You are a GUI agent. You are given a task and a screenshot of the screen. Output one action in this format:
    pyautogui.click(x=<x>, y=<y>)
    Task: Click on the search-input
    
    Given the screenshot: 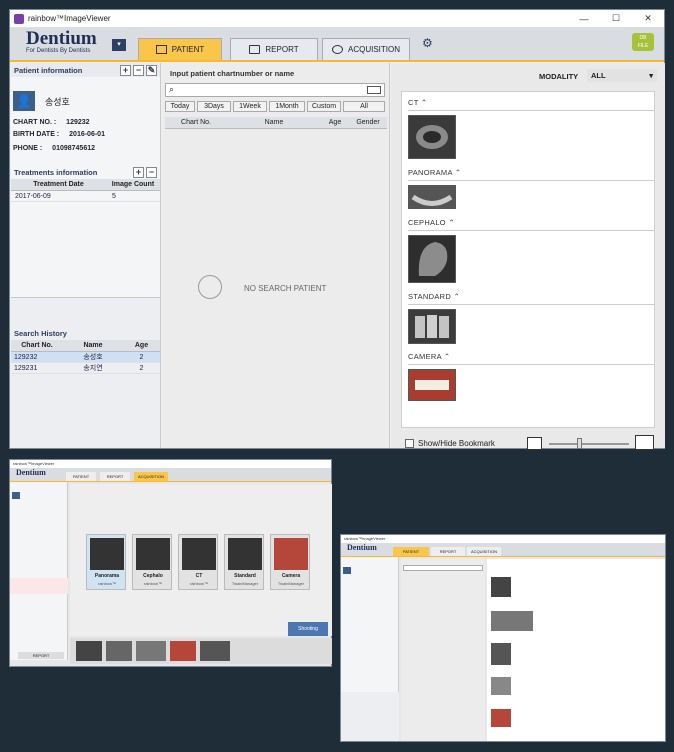 What is the action you would take?
    pyautogui.click(x=443, y=568)
    